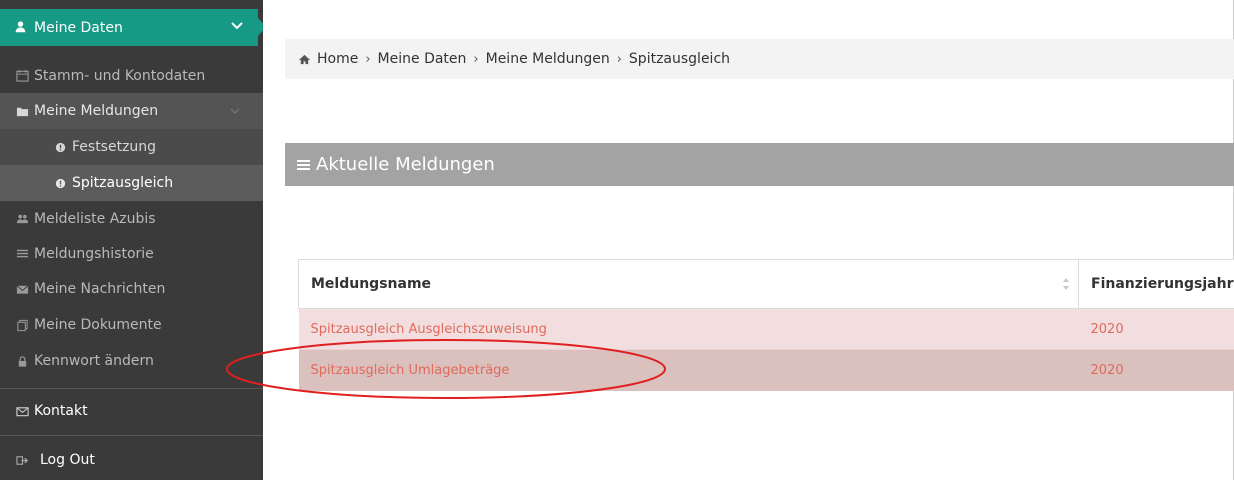 Image resolution: width=1234 pixels, height=480 pixels. I want to click on cell-meldungsname: Spitzausgleich Umlagebeträge, so click(688, 370).